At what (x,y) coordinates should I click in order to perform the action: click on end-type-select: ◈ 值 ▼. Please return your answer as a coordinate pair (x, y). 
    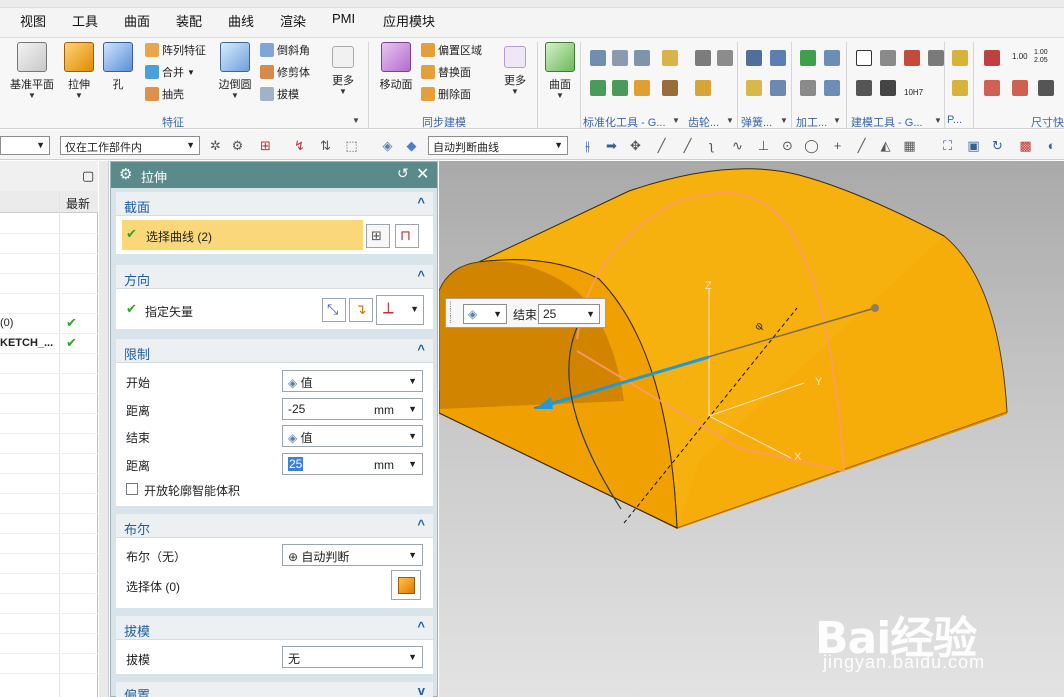
    Looking at the image, I should click on (352, 436).